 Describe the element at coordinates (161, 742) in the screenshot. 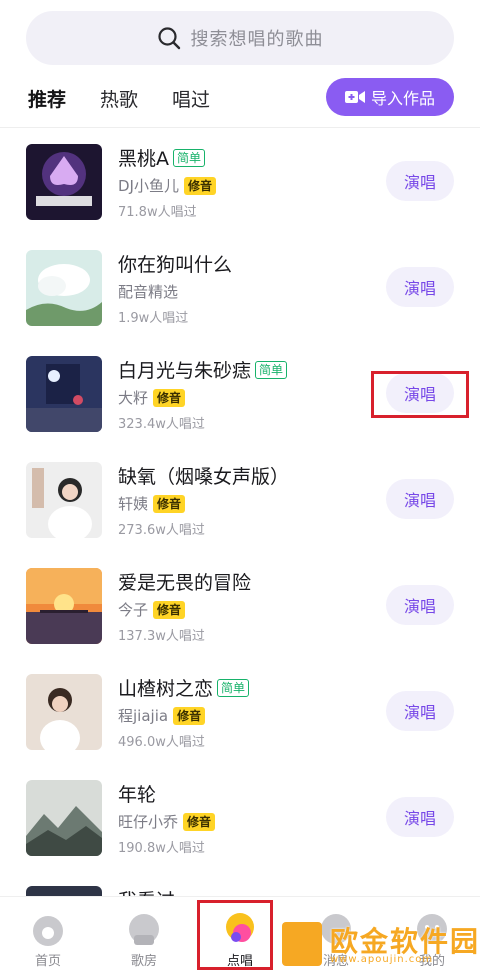

I see `play-count: 496.0w人唱过` at that location.